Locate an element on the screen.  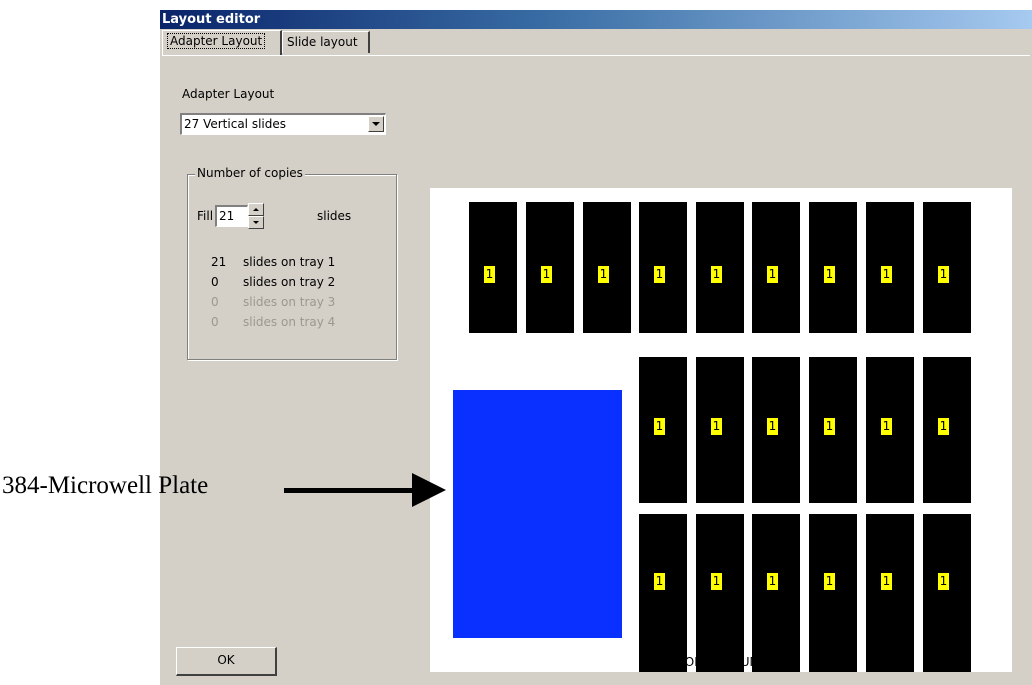
fill-count-spinner is located at coordinates (256, 216).